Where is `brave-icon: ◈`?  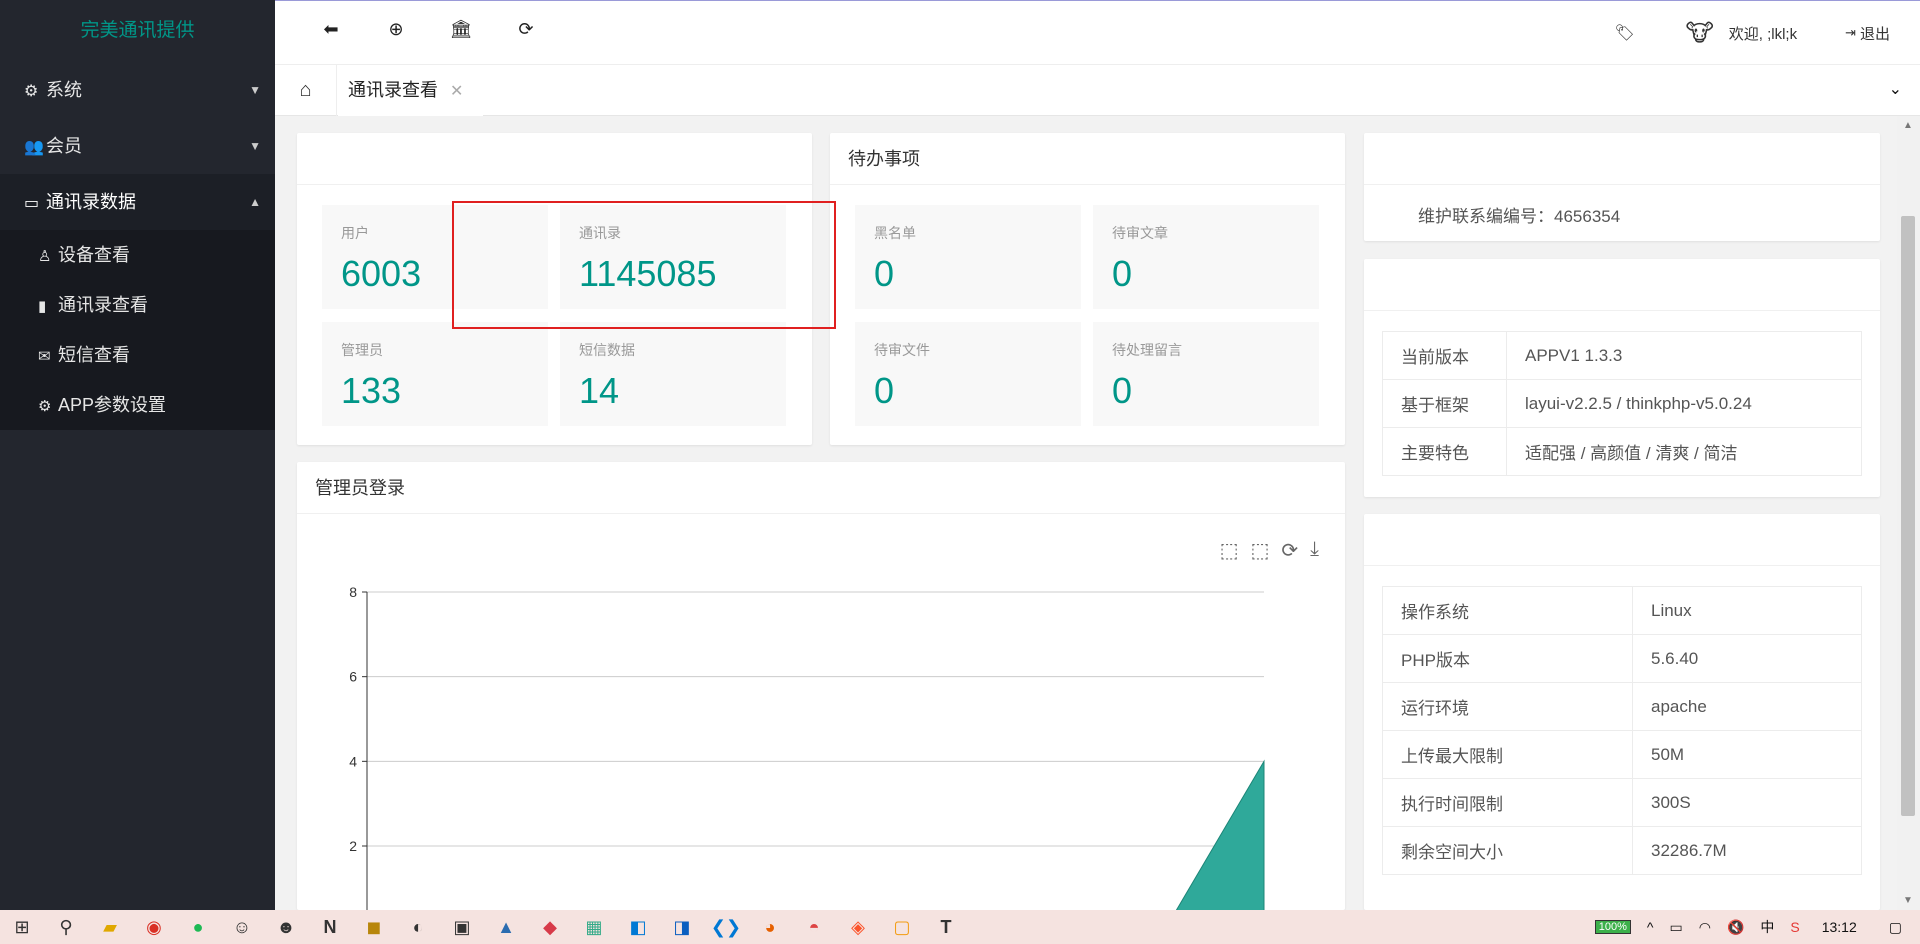 brave-icon: ◈ is located at coordinates (858, 927).